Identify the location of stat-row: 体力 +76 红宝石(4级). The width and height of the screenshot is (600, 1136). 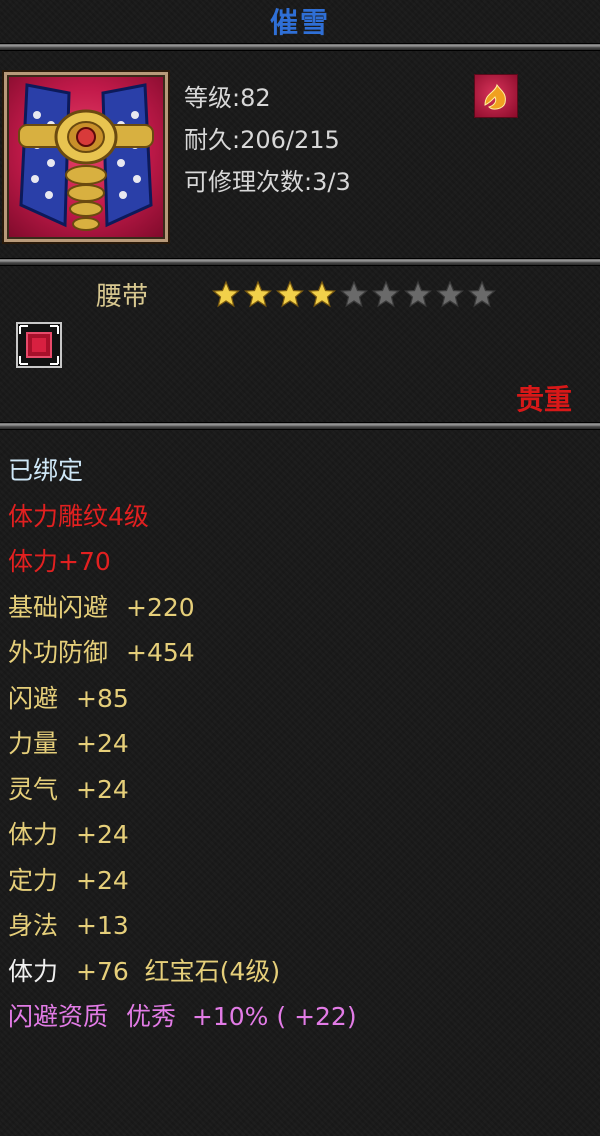
(144, 972).